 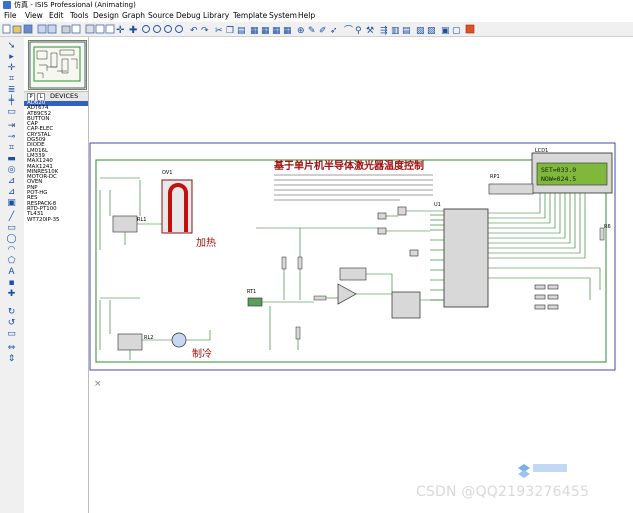 I want to click on cut-icon: ✂, so click(x=219, y=31).